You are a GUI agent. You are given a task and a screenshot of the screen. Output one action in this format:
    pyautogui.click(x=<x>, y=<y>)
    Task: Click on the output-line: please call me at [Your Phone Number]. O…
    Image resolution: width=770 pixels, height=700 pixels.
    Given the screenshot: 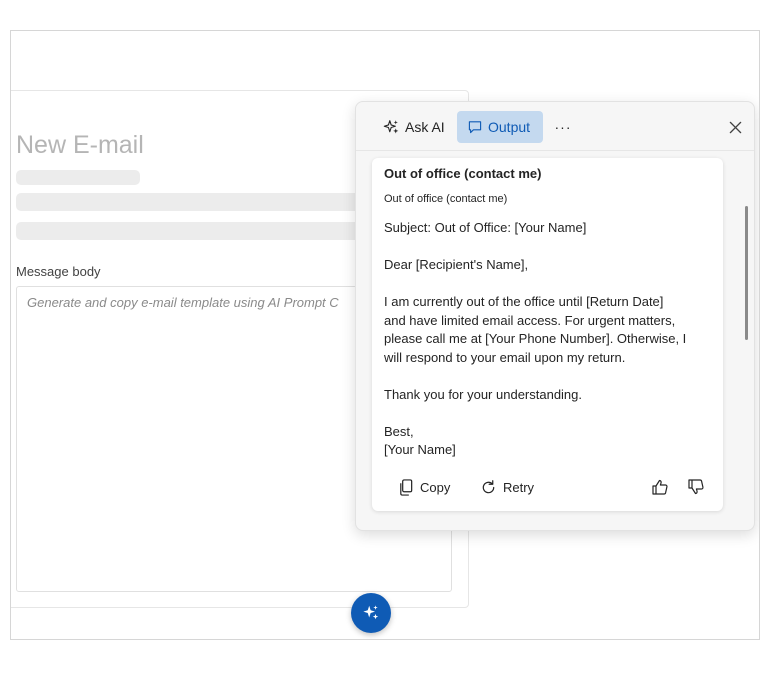 What is the action you would take?
    pyautogui.click(x=535, y=338)
    